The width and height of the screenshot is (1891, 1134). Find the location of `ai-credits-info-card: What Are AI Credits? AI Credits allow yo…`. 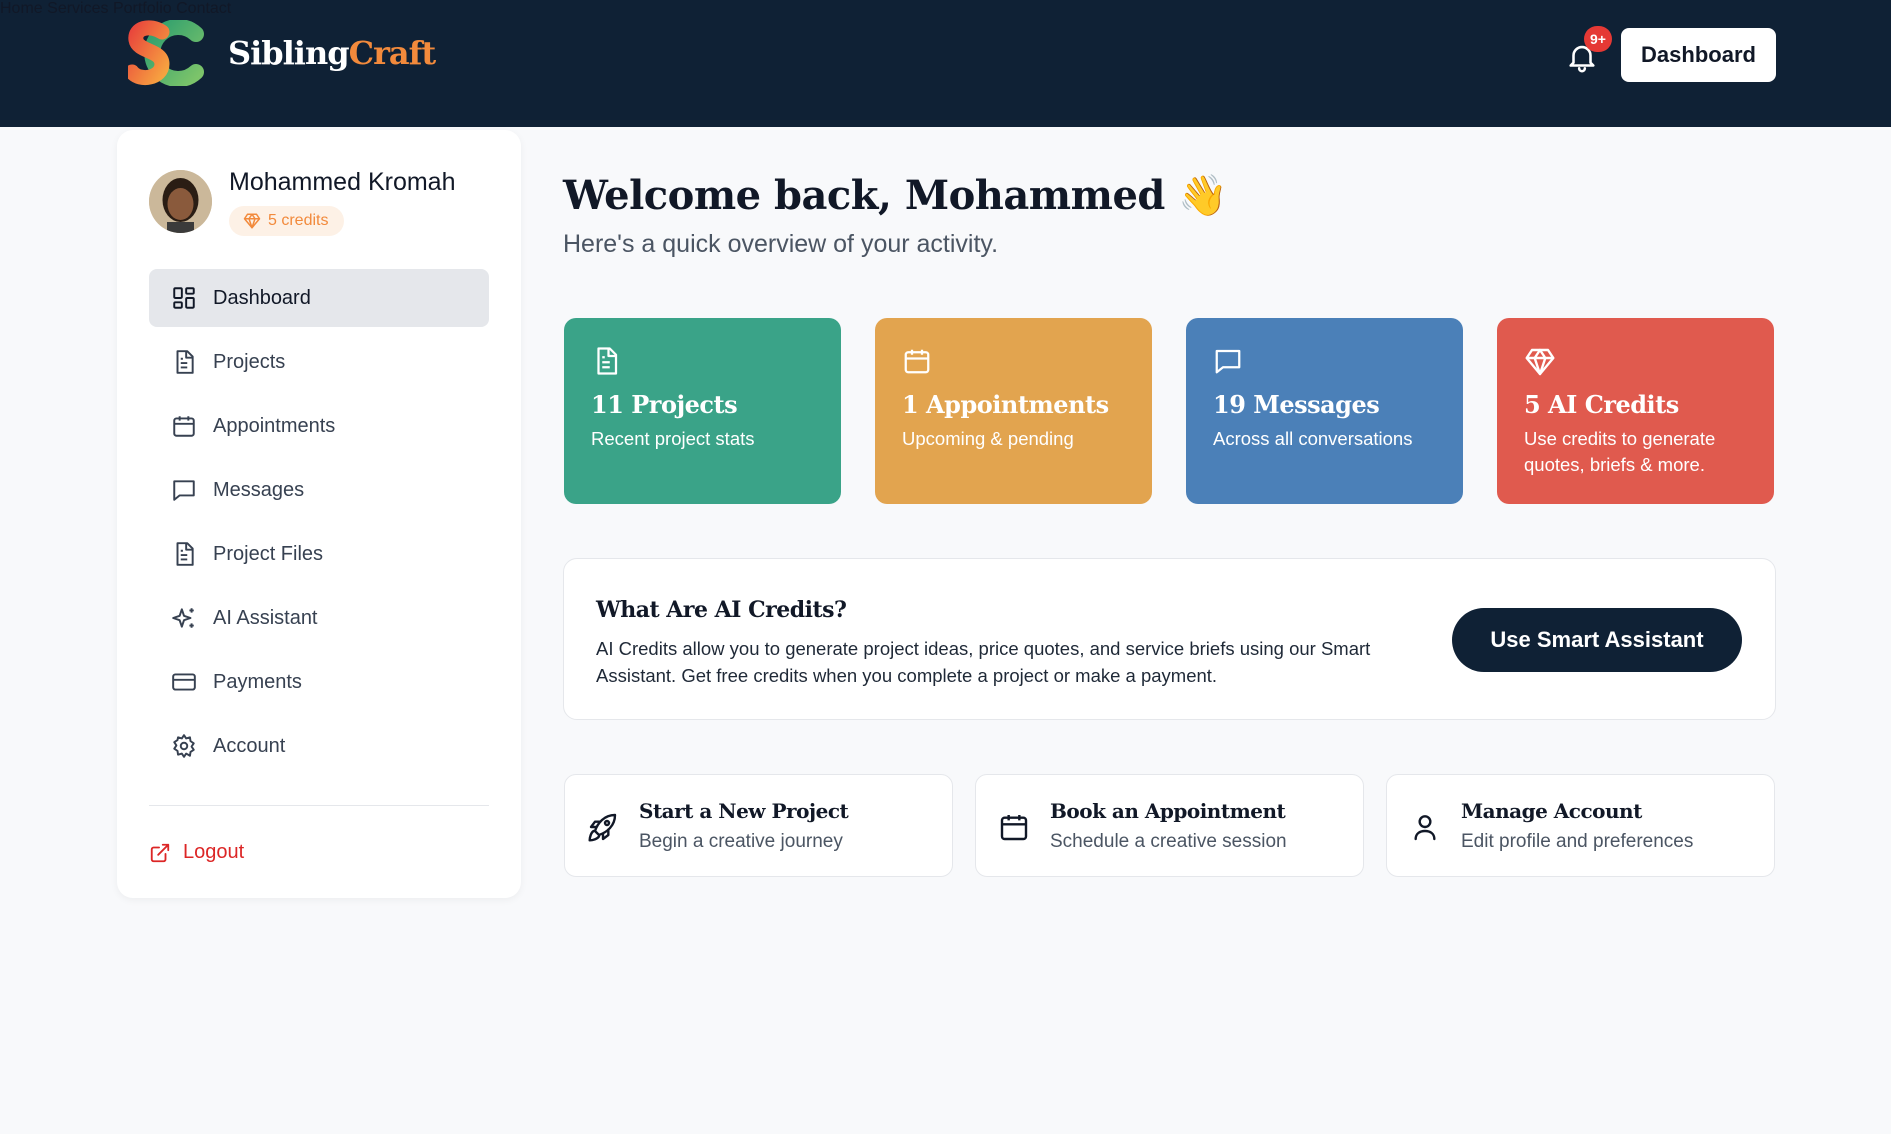

ai-credits-info-card: What Are AI Credits? AI Credits allow yo… is located at coordinates (1169, 639).